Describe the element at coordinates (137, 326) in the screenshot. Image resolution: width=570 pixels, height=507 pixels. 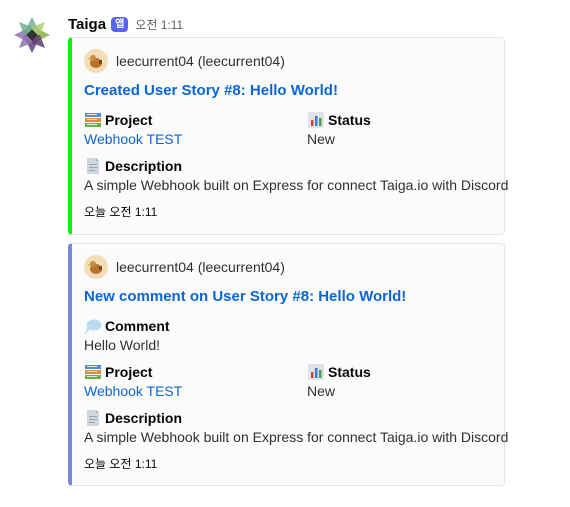
I see `field-label: Comment` at that location.